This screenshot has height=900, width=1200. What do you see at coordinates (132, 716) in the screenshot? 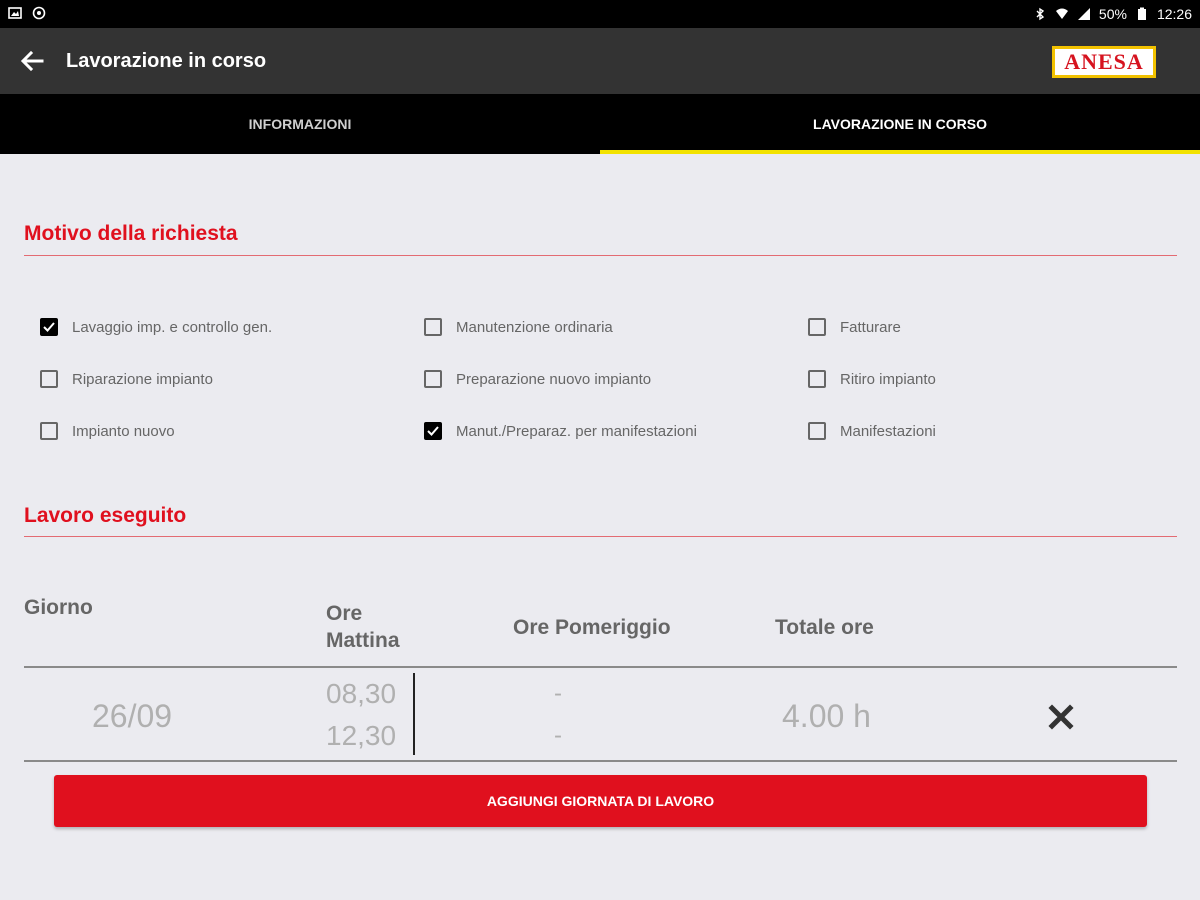
I see `cell-giorno: 26/09` at bounding box center [132, 716].